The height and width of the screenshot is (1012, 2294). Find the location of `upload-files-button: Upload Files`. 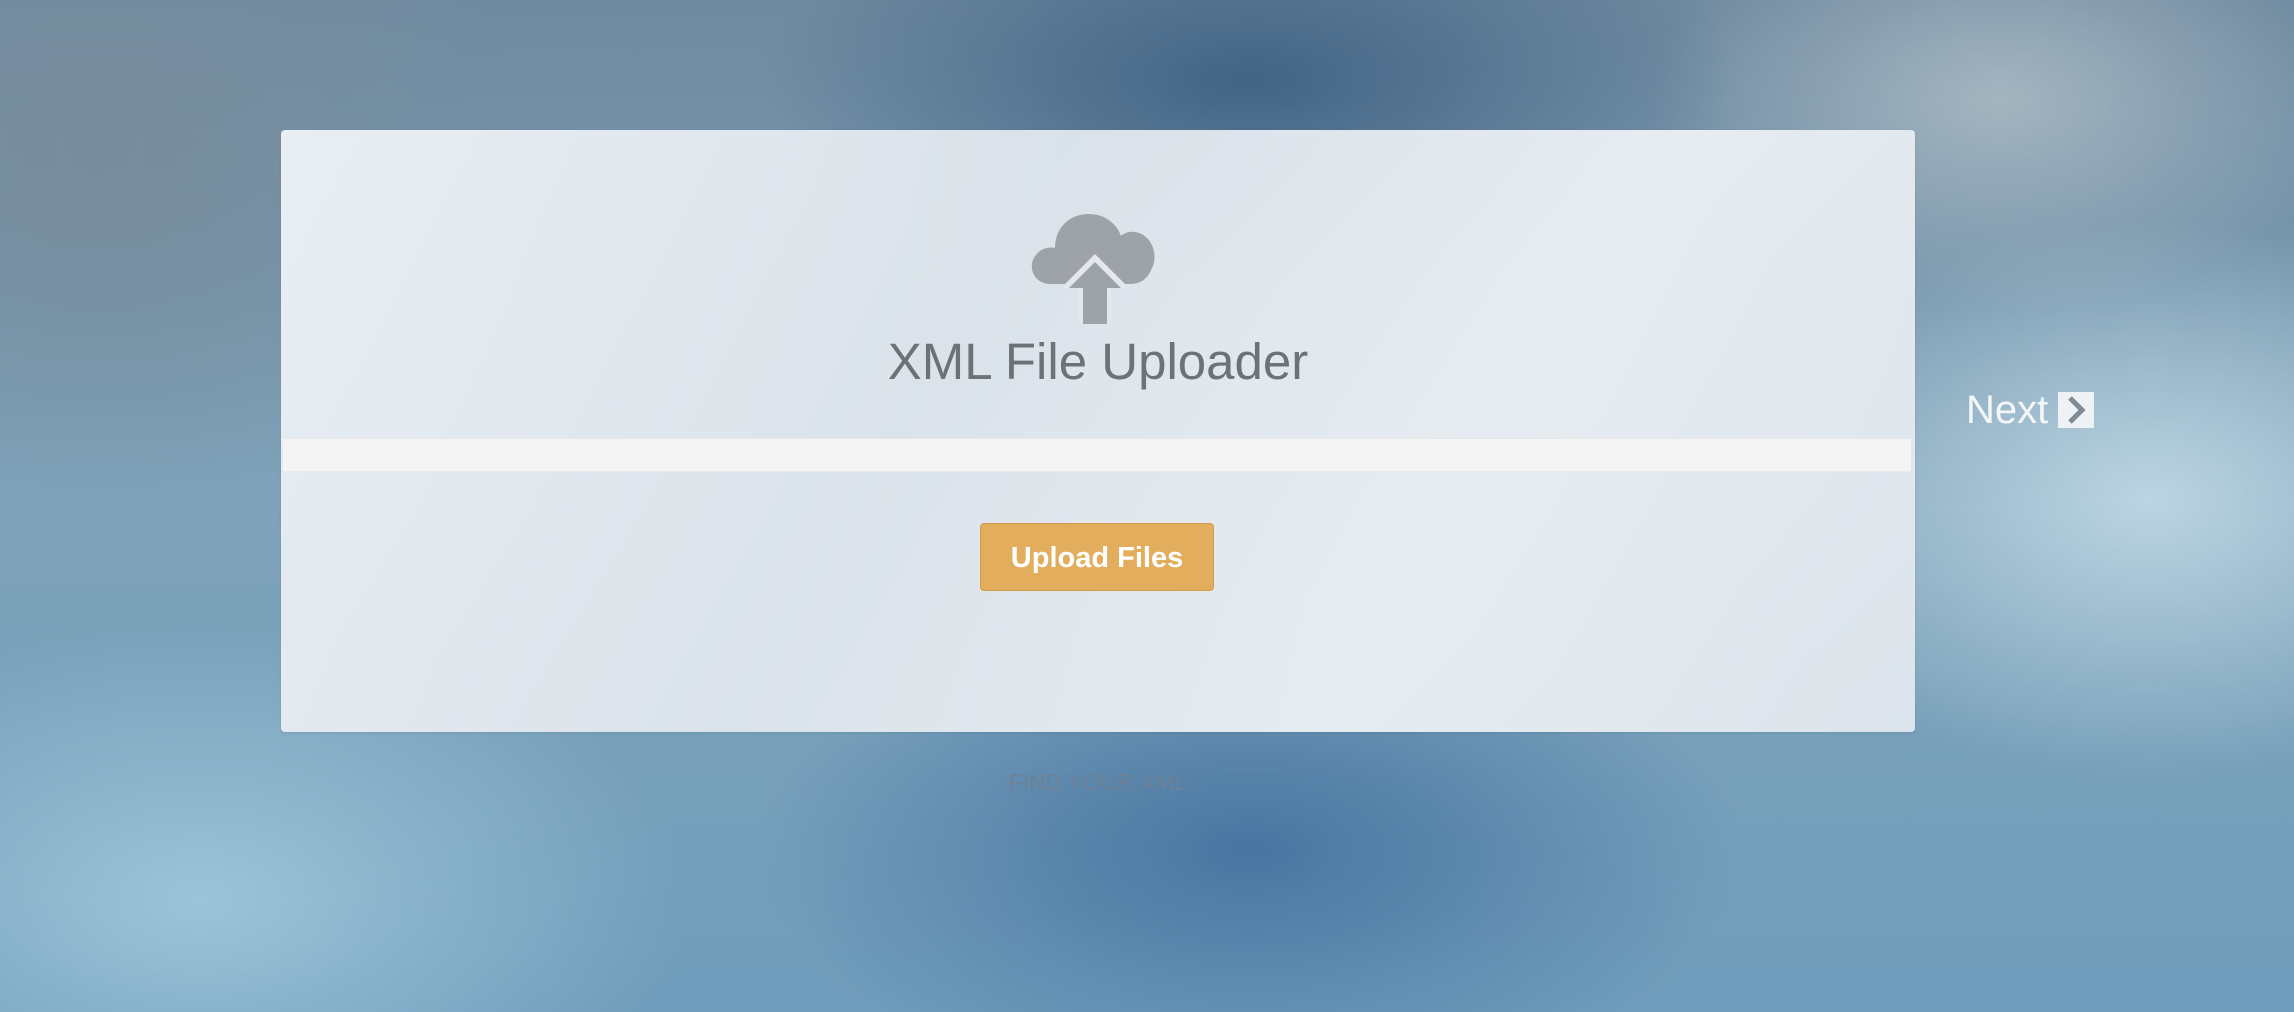

upload-files-button: Upload Files is located at coordinates (1097, 557).